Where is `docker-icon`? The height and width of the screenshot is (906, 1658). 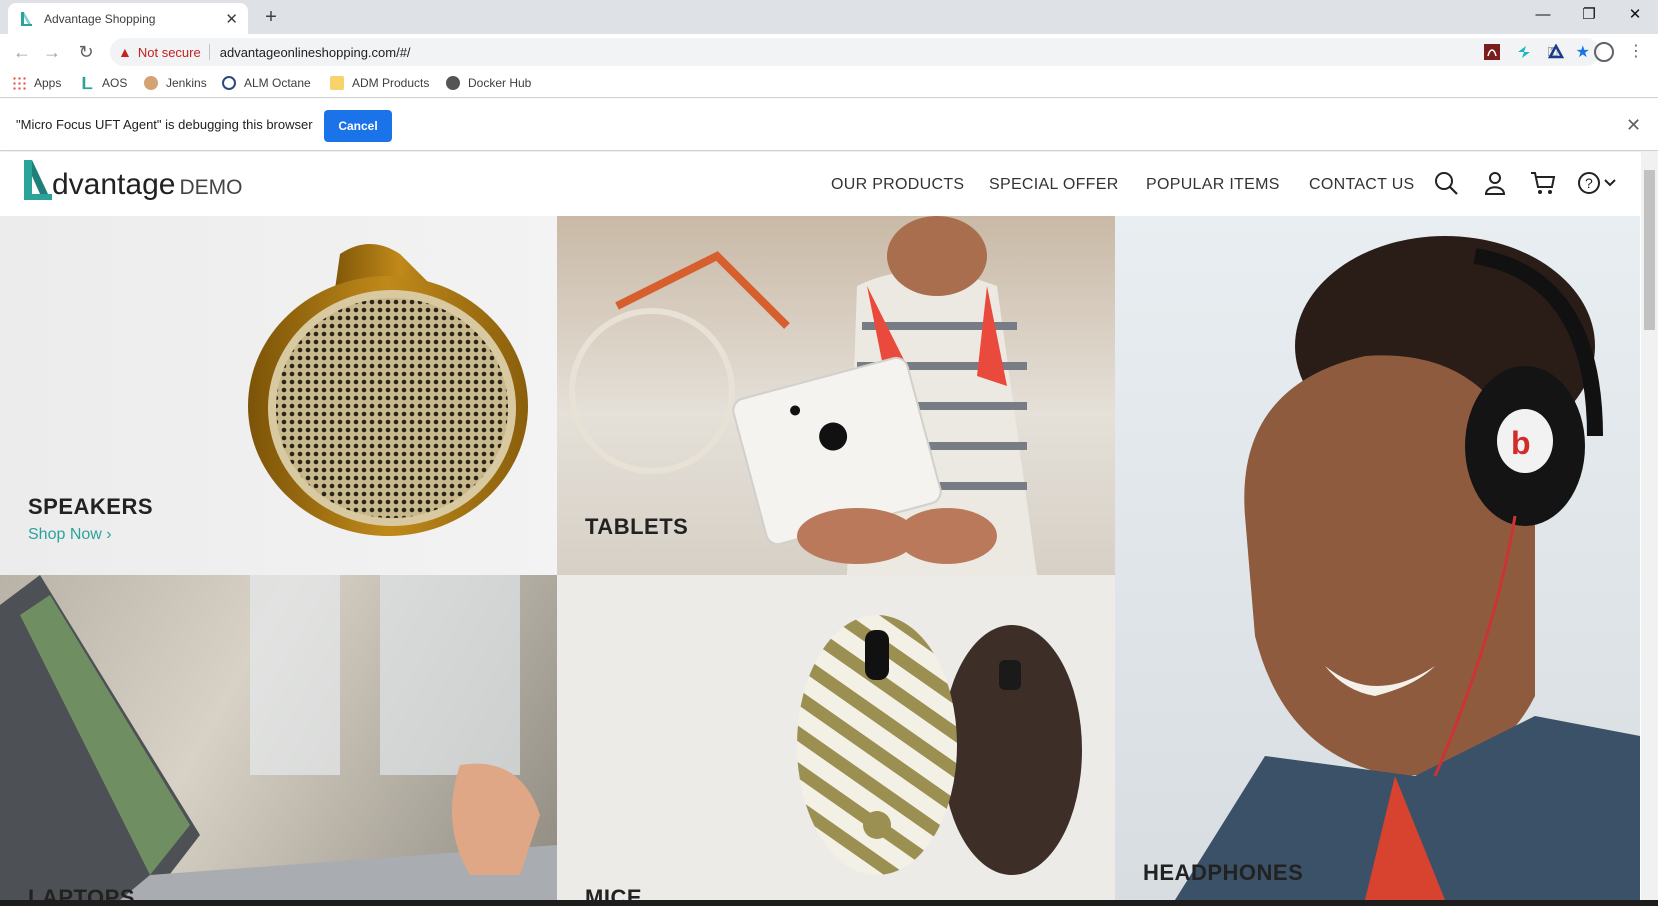
docker-icon is located at coordinates (453, 83).